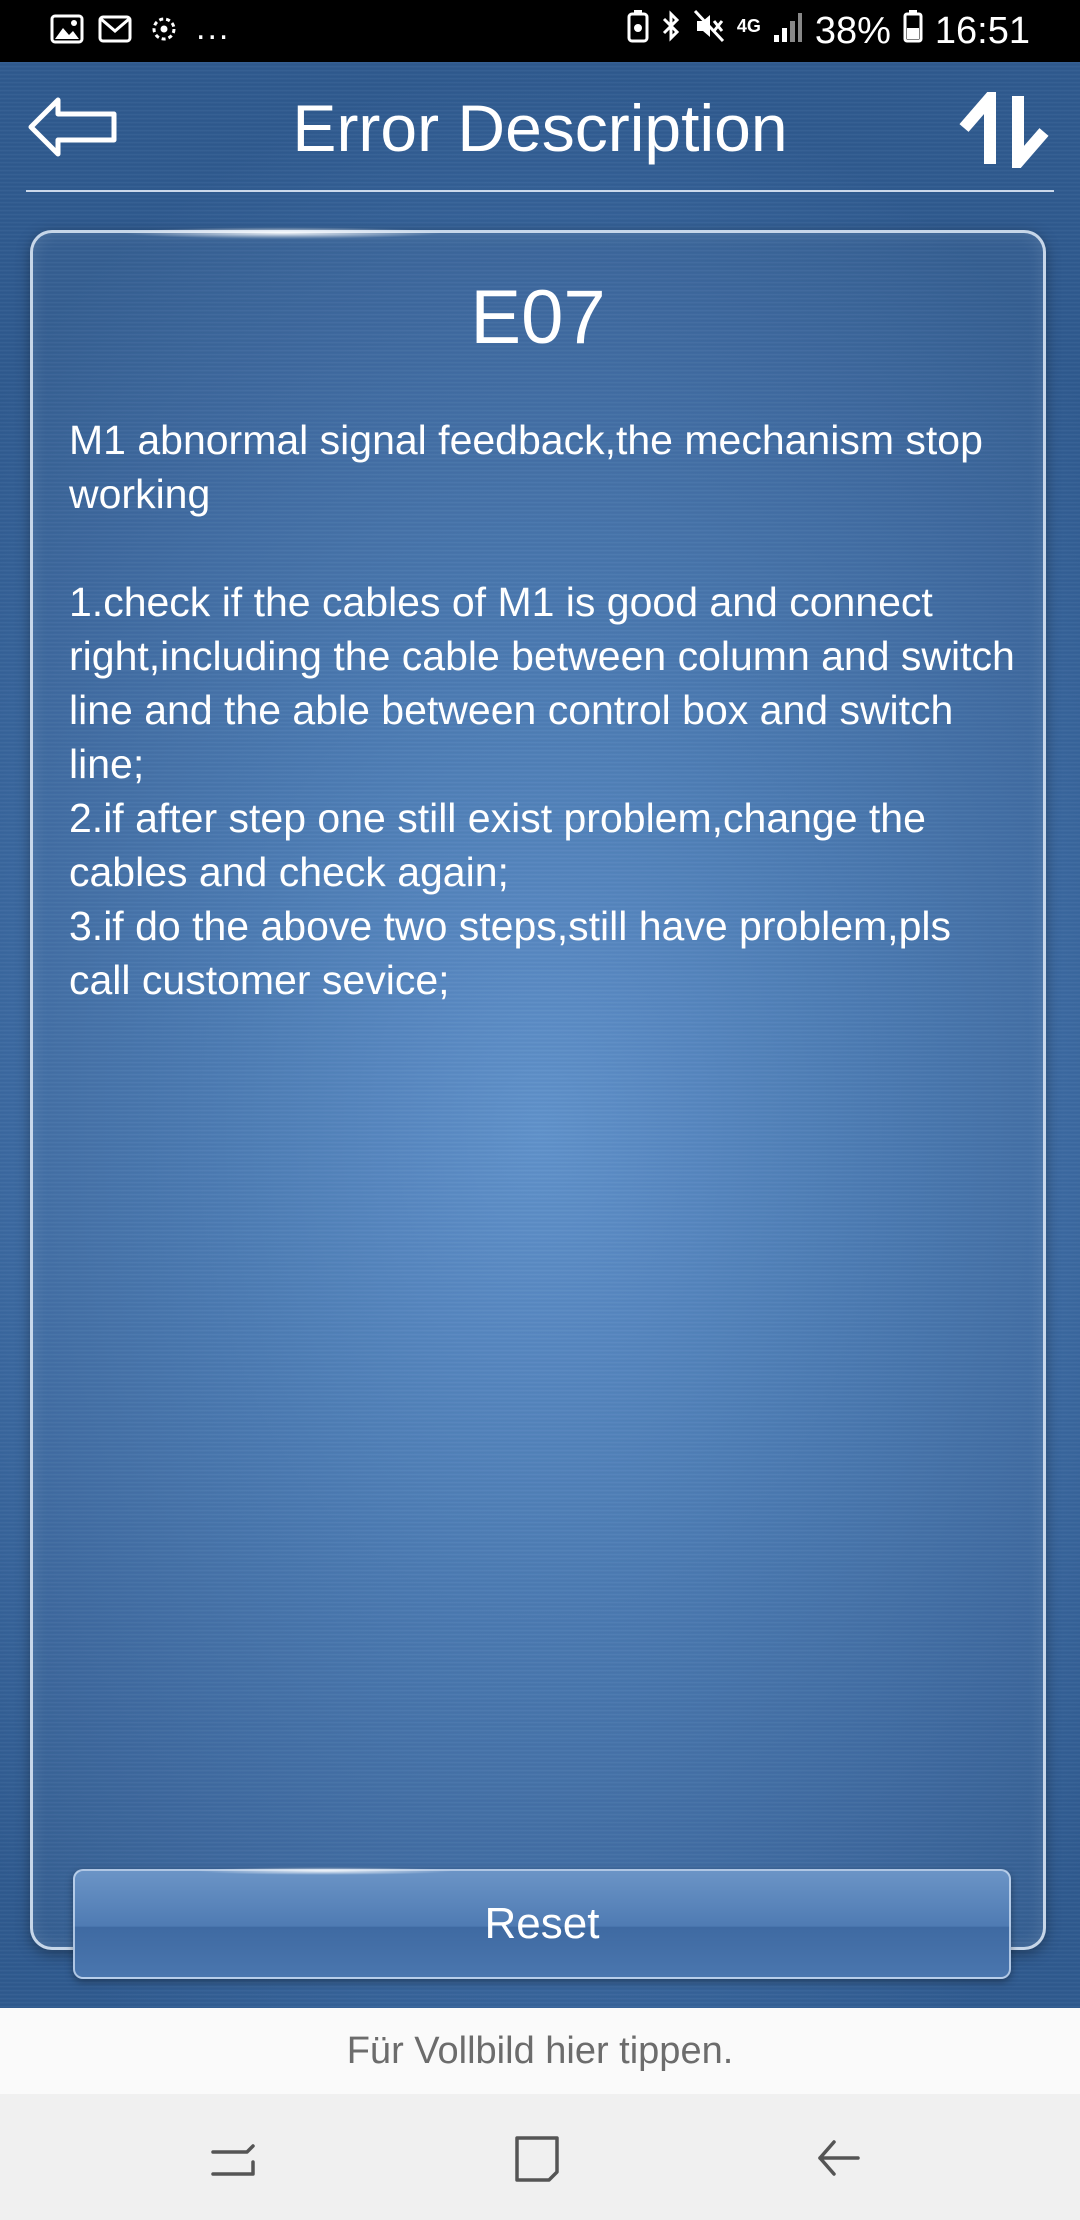  I want to click on recent-apps-icon, so click(233, 2160).